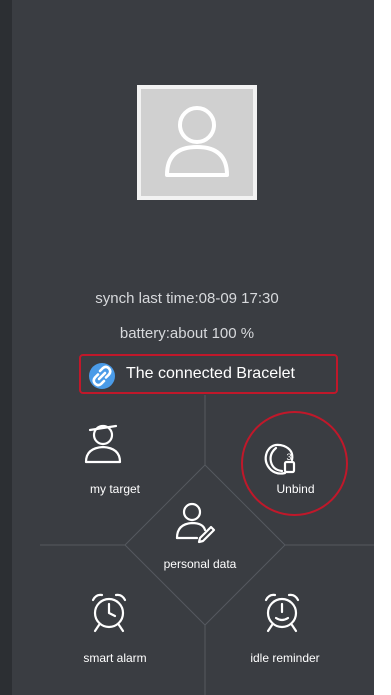  Describe the element at coordinates (115, 658) in the screenshot. I see `smart-alarm-label: smart alarm` at that location.